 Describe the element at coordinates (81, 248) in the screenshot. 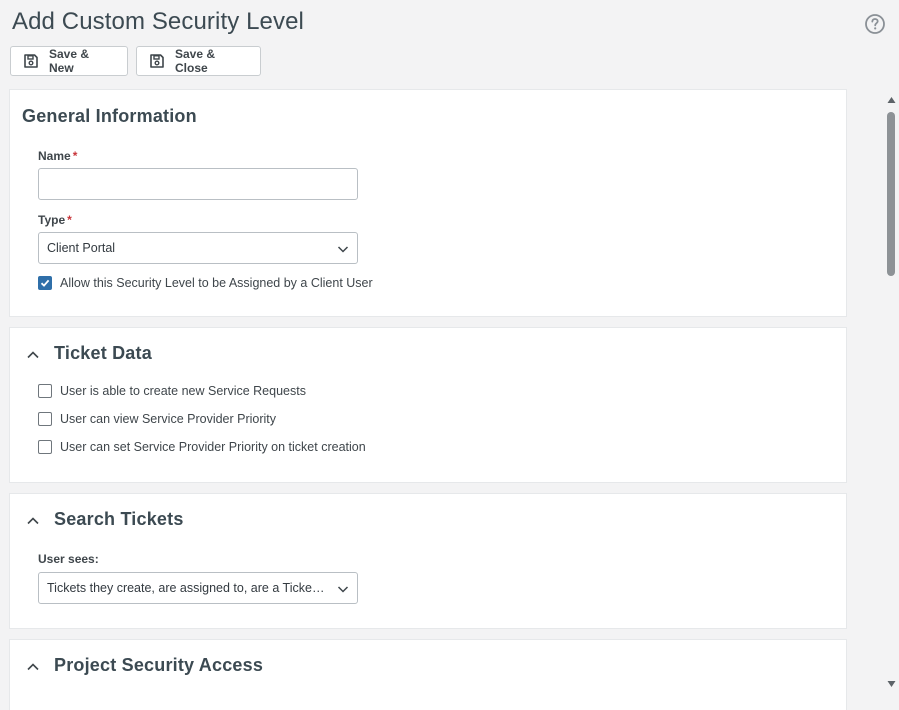

I see `type-select-value: Client Portal` at that location.